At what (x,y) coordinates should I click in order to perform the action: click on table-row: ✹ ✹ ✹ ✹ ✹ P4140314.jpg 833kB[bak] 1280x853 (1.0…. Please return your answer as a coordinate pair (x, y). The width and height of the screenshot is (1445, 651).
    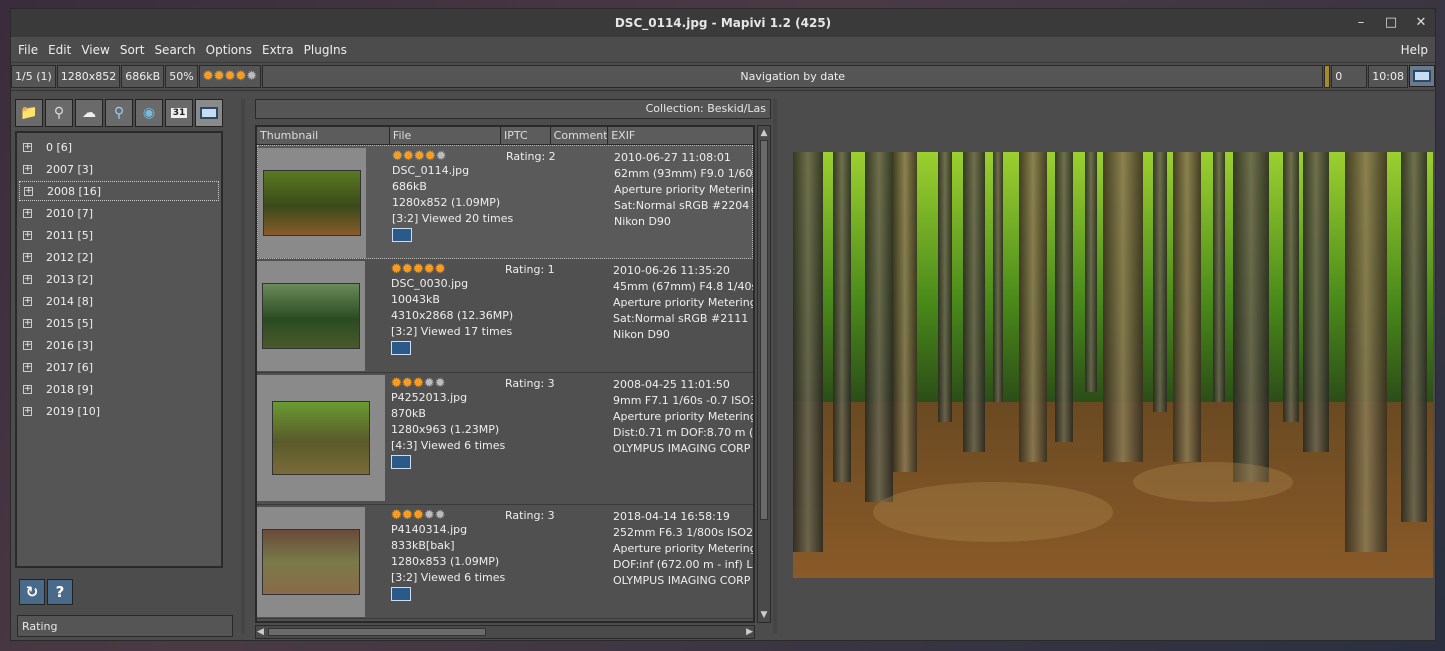
    Looking at the image, I should click on (505, 562).